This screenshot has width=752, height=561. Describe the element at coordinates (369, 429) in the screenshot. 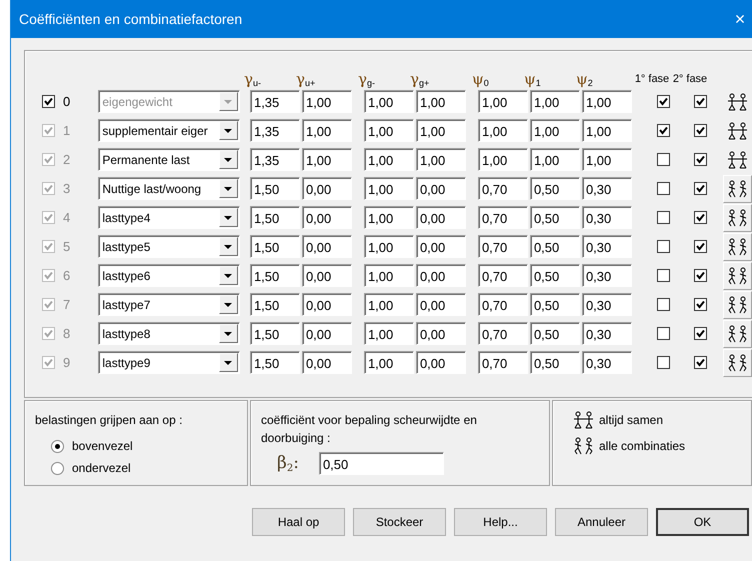

I see `field-label: coëfficiënt voor bepaling scheurwijdte en doorbuiging :` at that location.